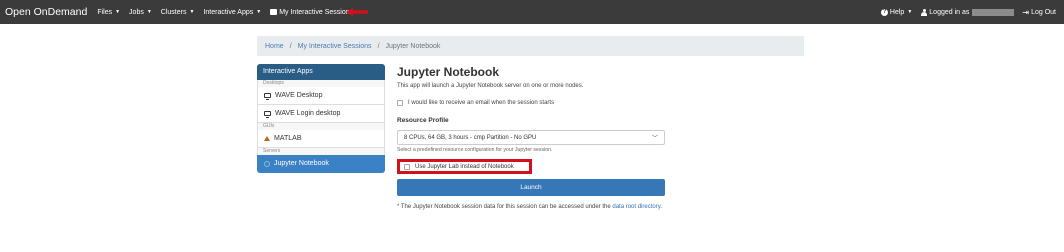  What do you see at coordinates (232, 12) in the screenshot?
I see `nav-interactive-apps-menu: Interactive Apps ▼` at bounding box center [232, 12].